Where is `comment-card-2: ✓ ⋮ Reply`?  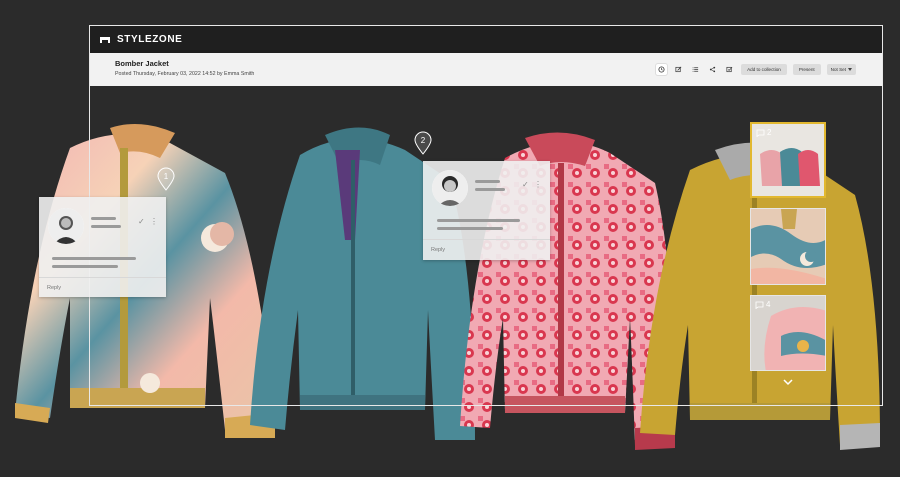 comment-card-2: ✓ ⋮ Reply is located at coordinates (486, 210).